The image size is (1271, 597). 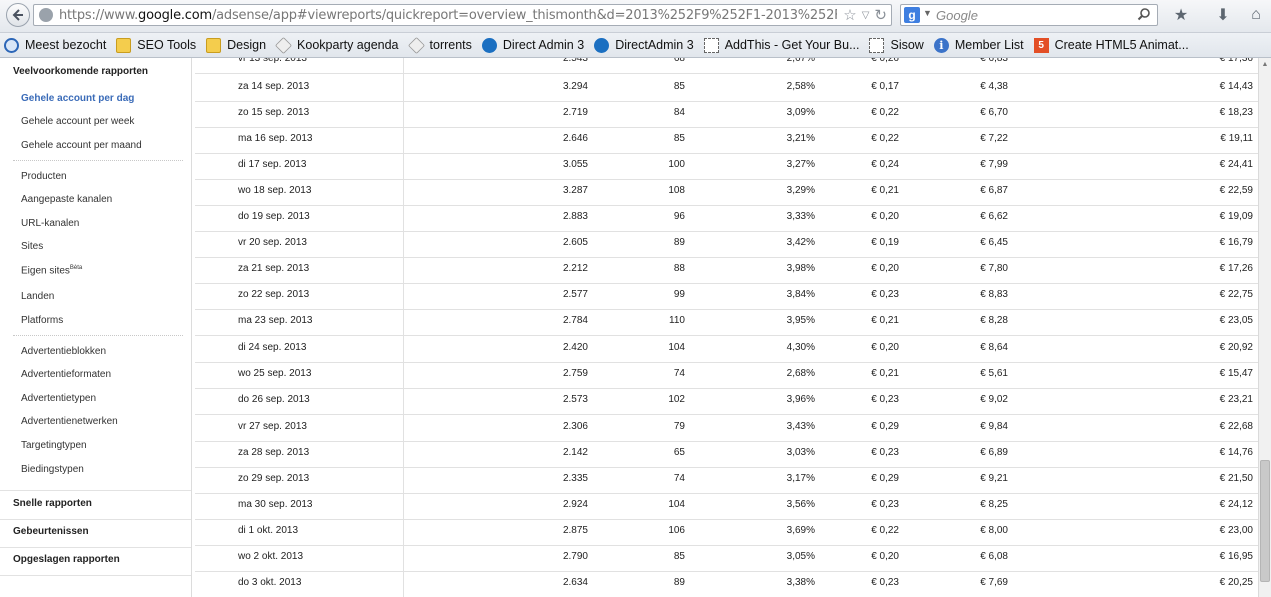 I want to click on earnings-cell: € 20,92, so click(x=1236, y=347).